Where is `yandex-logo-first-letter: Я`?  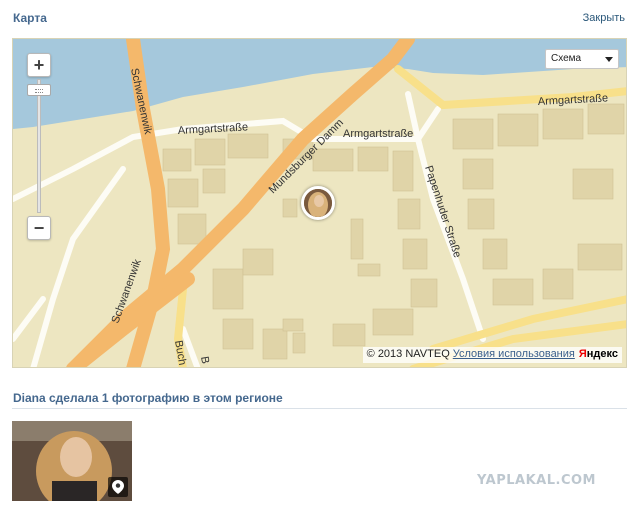 yandex-logo-first-letter: Я is located at coordinates (582, 354).